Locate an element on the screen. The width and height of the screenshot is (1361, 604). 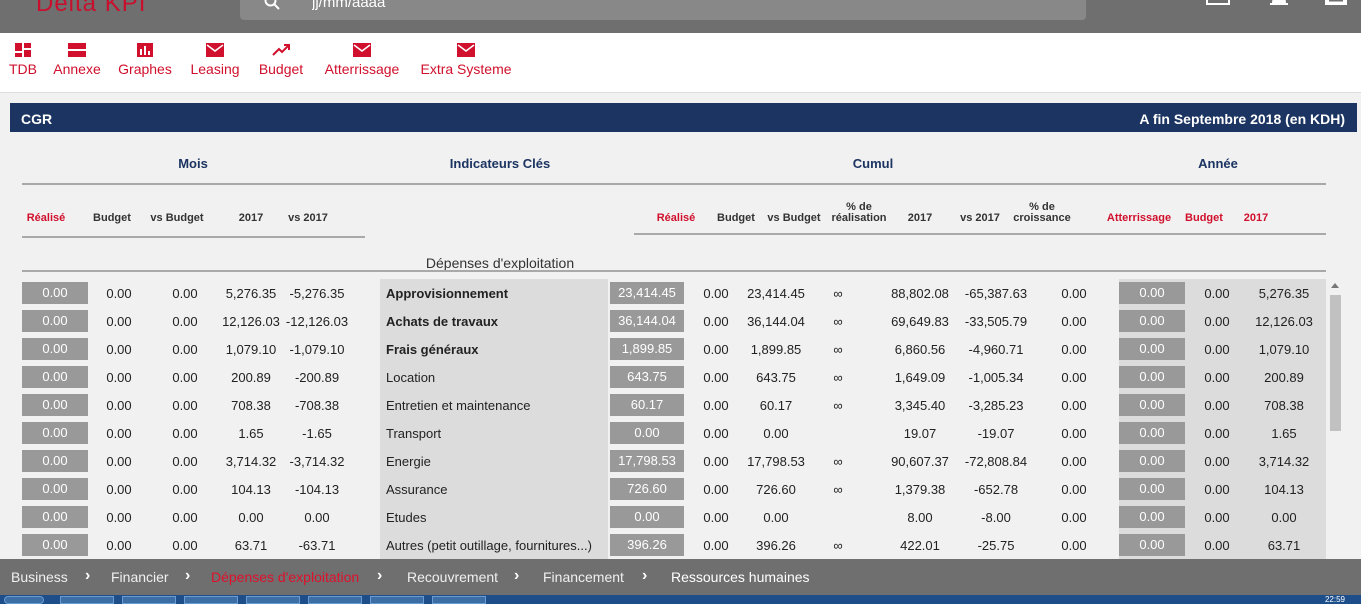
column-header: 2017 is located at coordinates (251, 218).